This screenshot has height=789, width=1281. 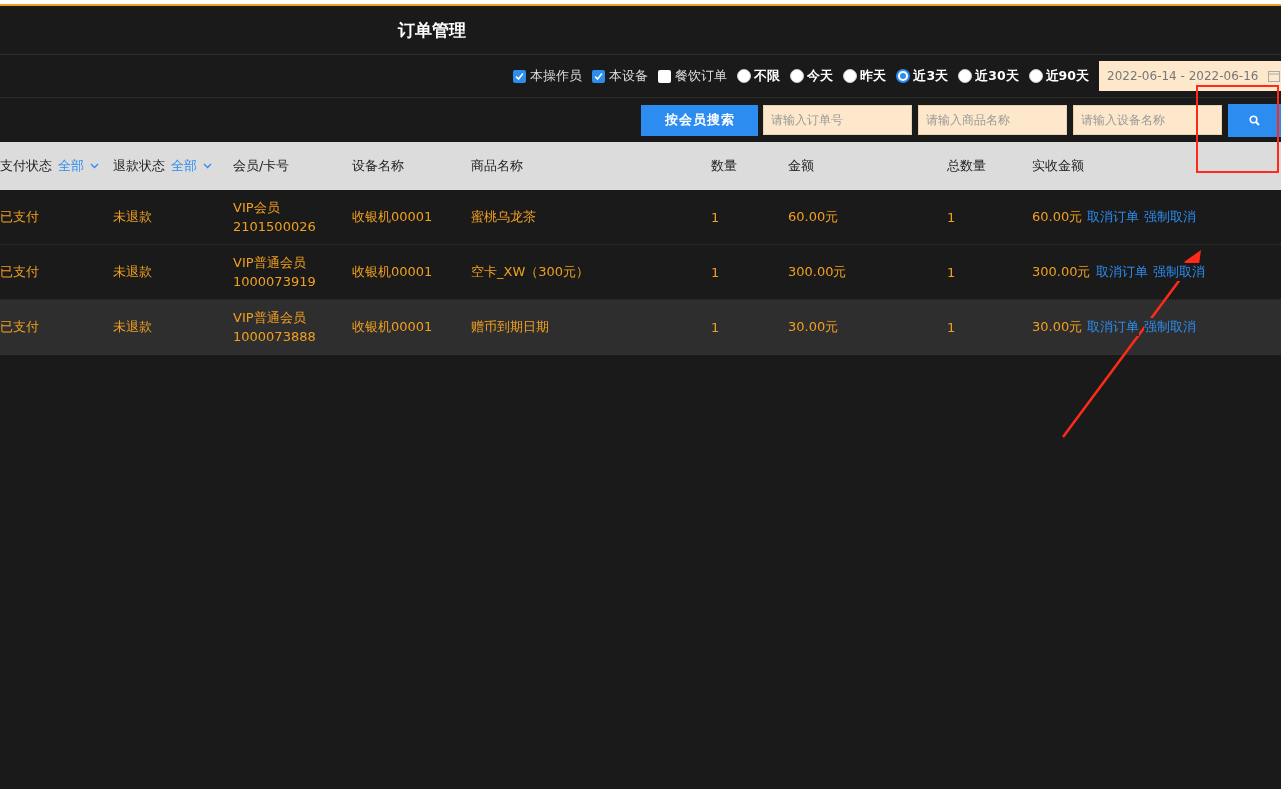 What do you see at coordinates (837, 120) in the screenshot?
I see `search-input: 请输入订单号` at bounding box center [837, 120].